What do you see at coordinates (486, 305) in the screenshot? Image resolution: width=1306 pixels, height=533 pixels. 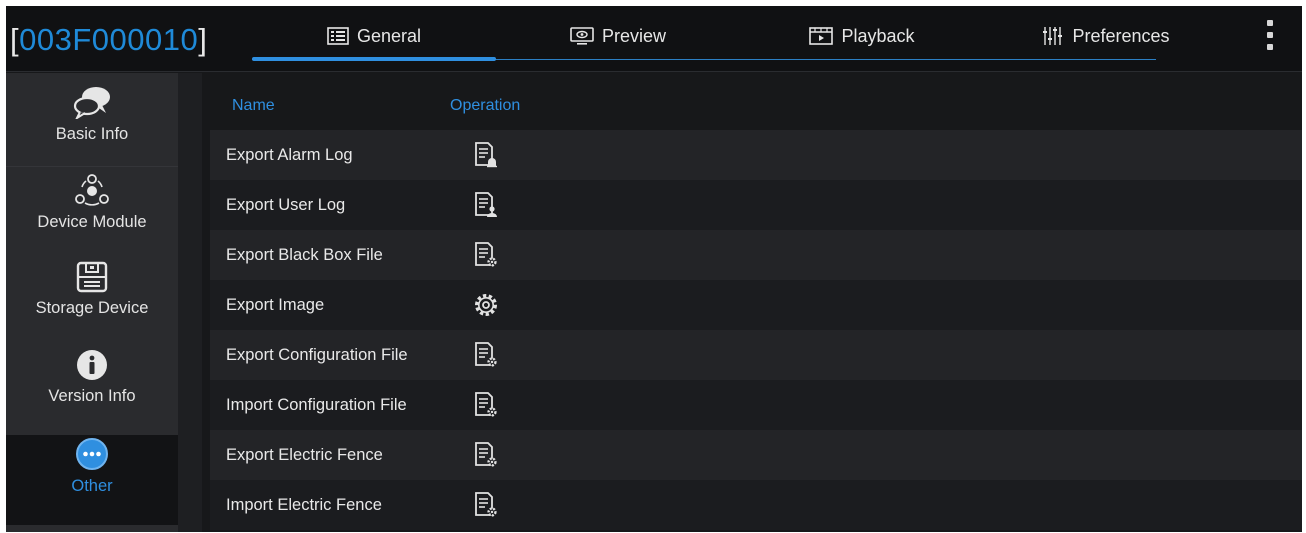 I see `gear-icon` at bounding box center [486, 305].